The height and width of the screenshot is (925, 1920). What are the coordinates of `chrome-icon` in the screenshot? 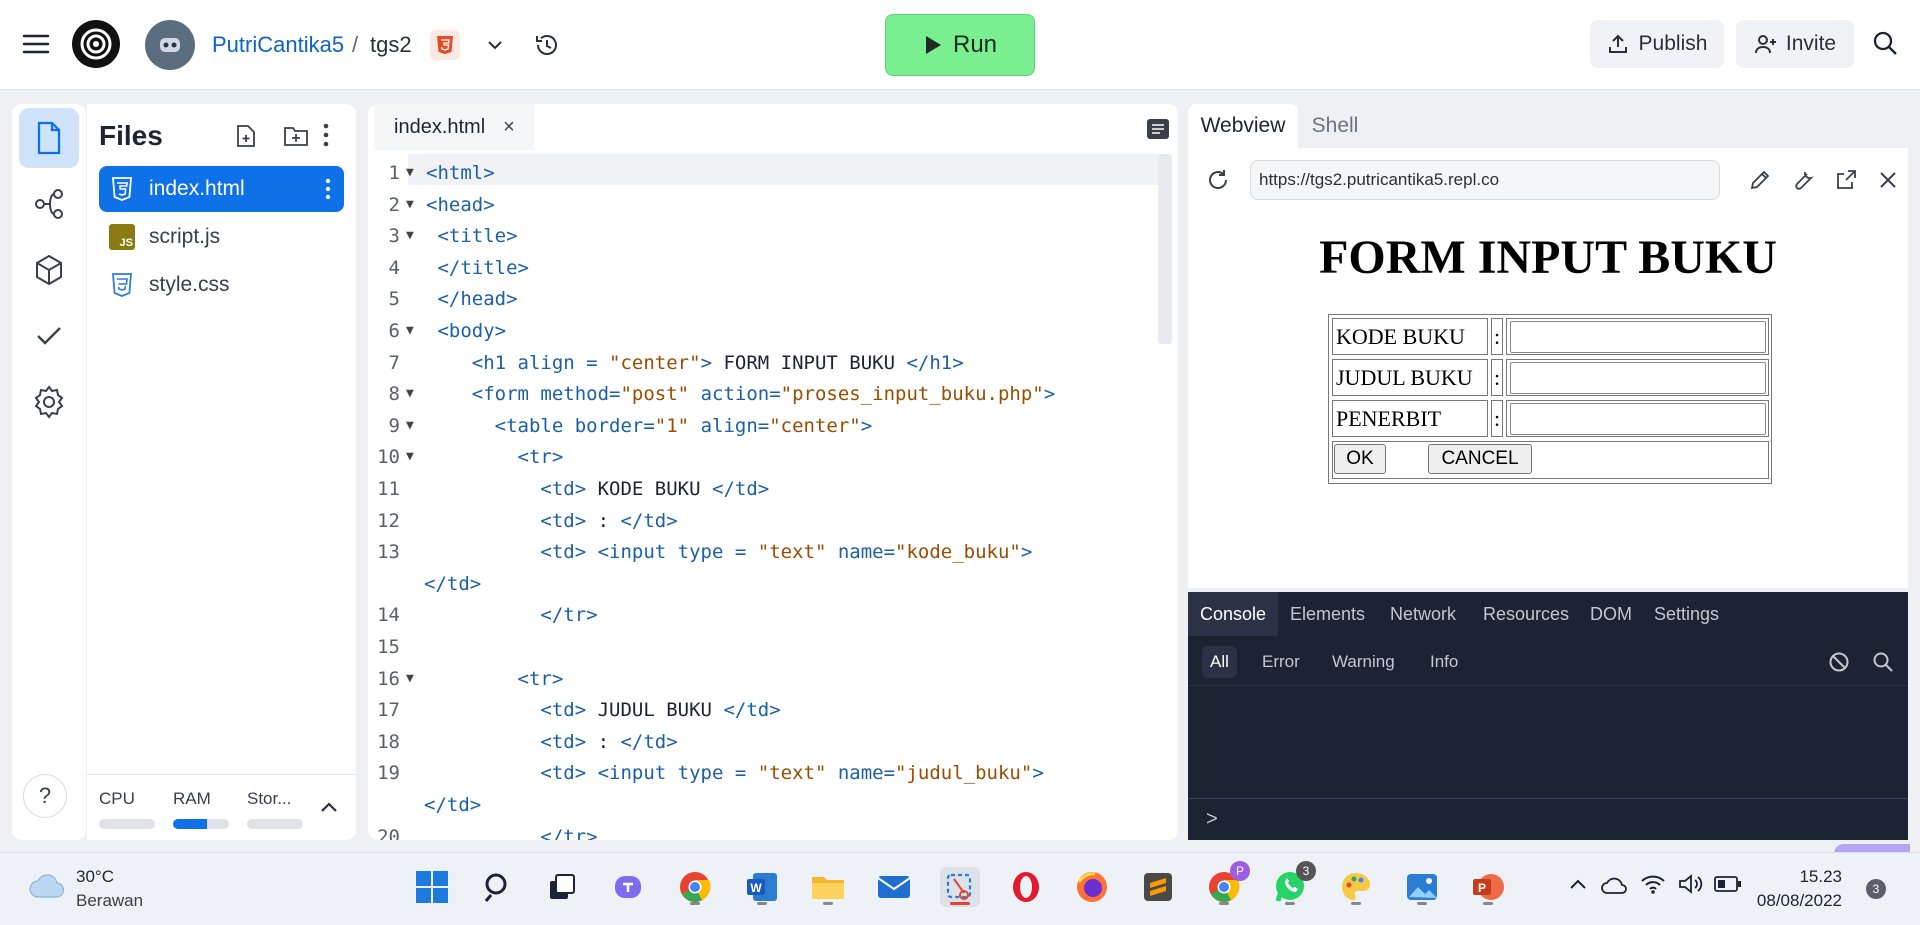 It's located at (695, 887).